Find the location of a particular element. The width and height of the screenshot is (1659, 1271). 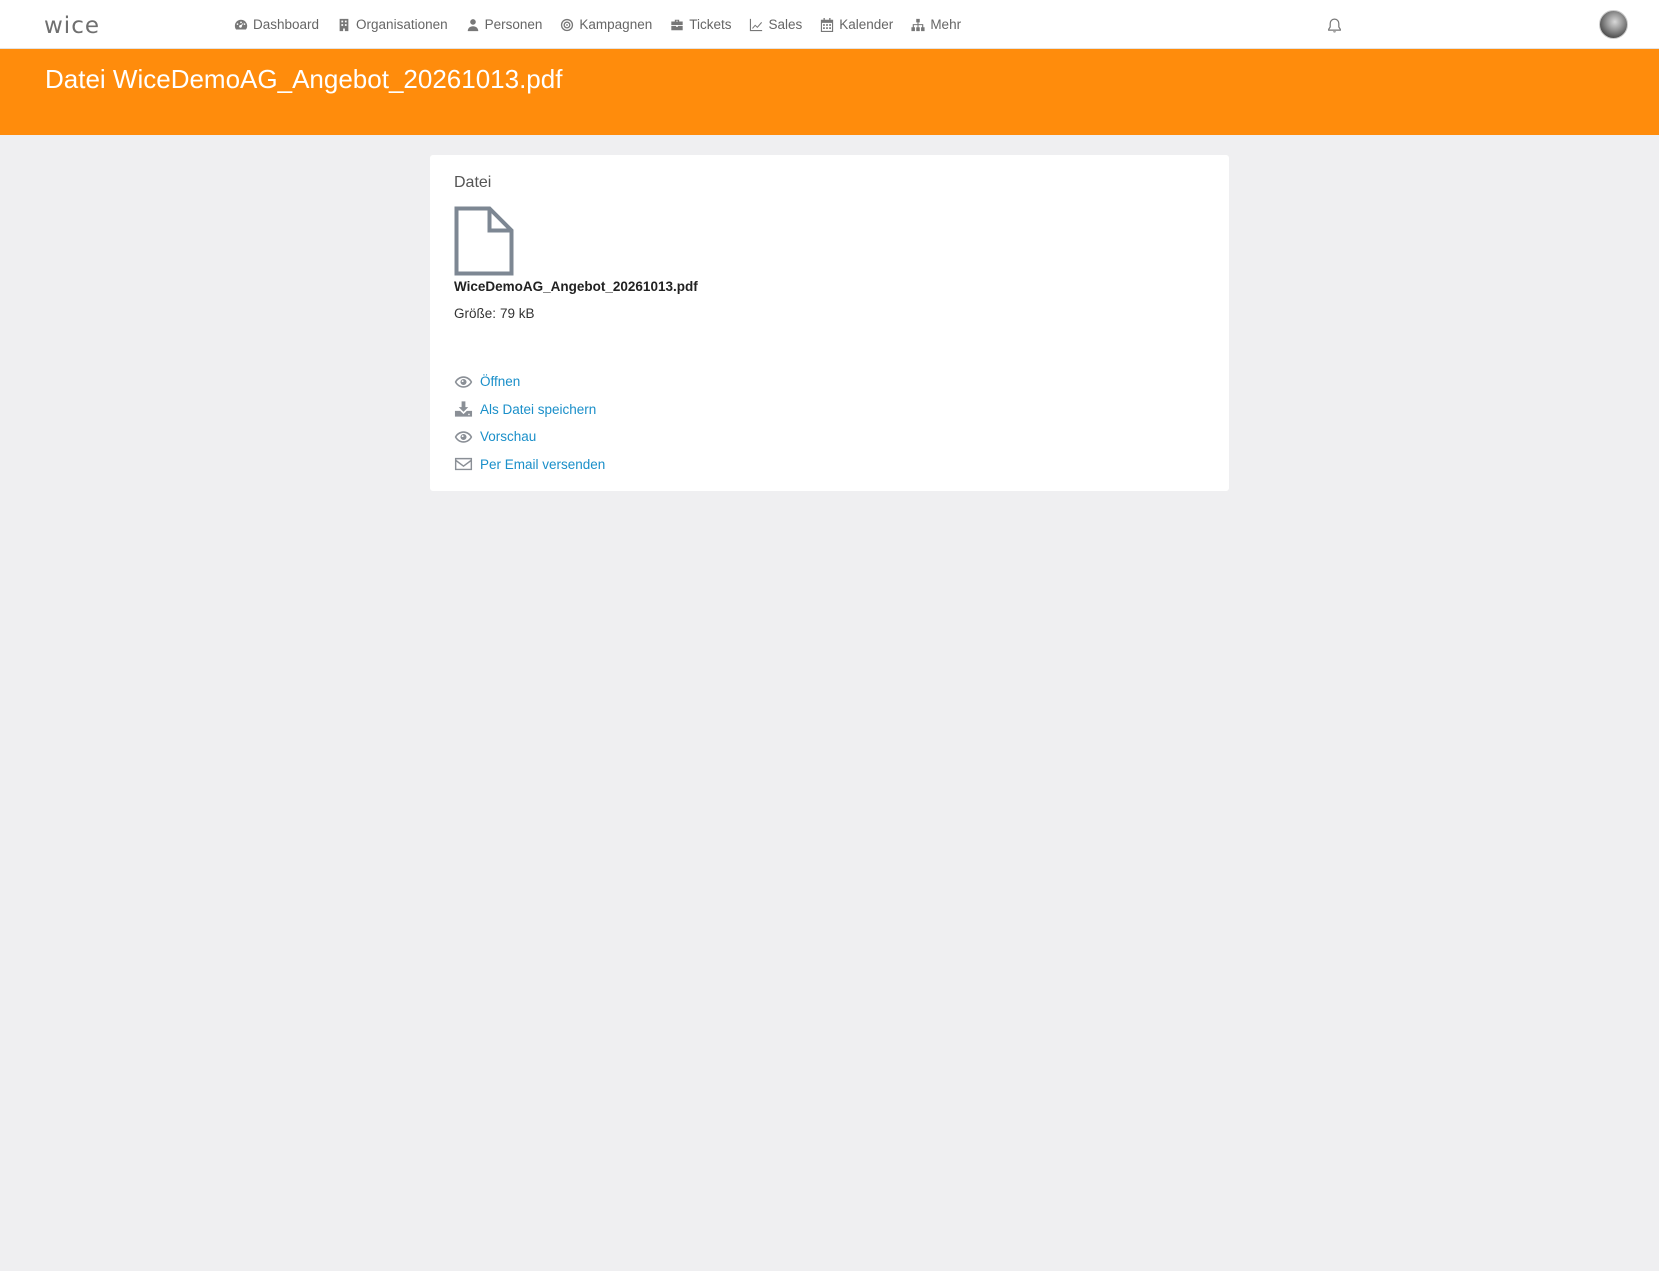

nav-item-mehr: Mehr is located at coordinates (936, 24).